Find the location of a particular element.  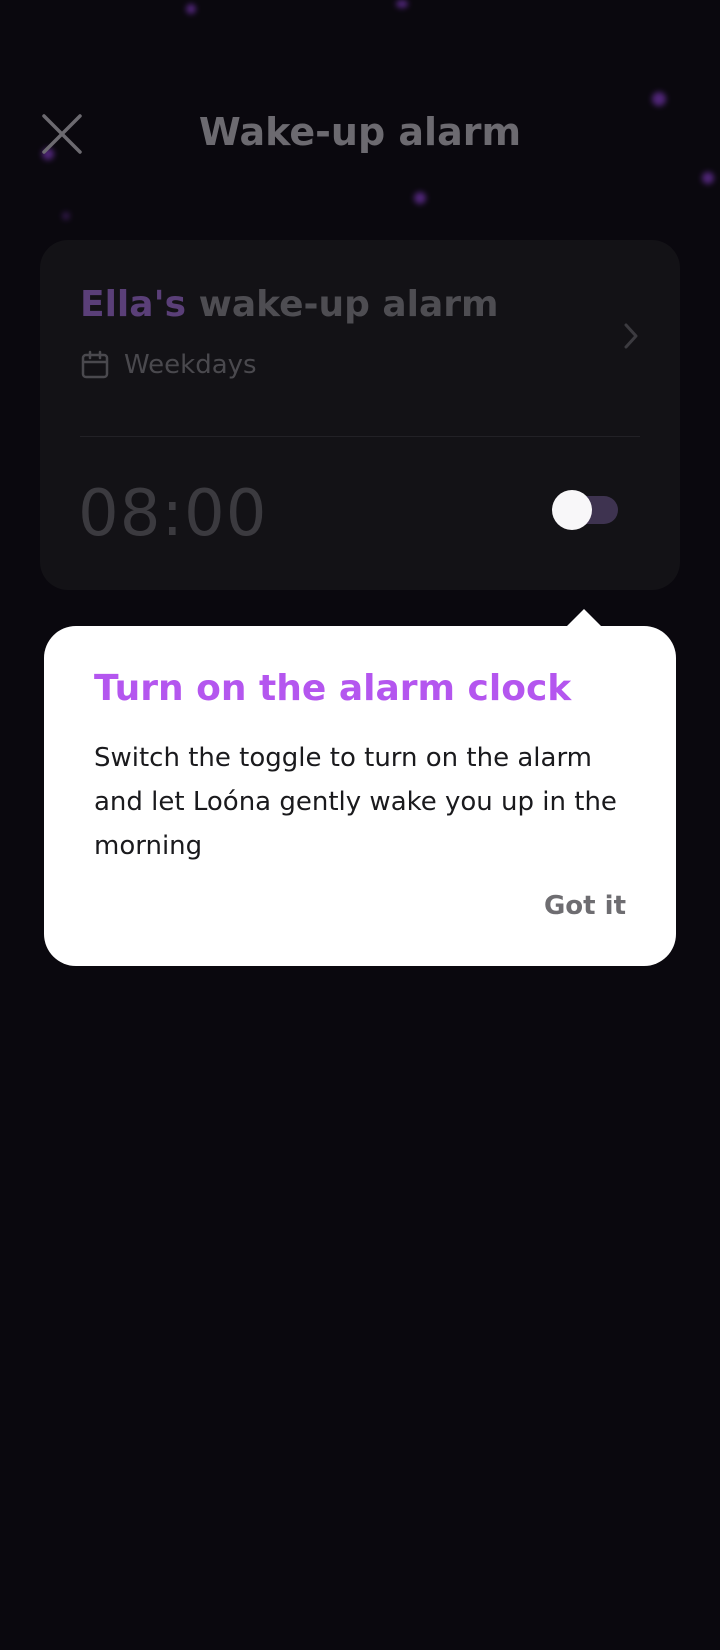

alarm-time: 08:00 is located at coordinates (173, 514).